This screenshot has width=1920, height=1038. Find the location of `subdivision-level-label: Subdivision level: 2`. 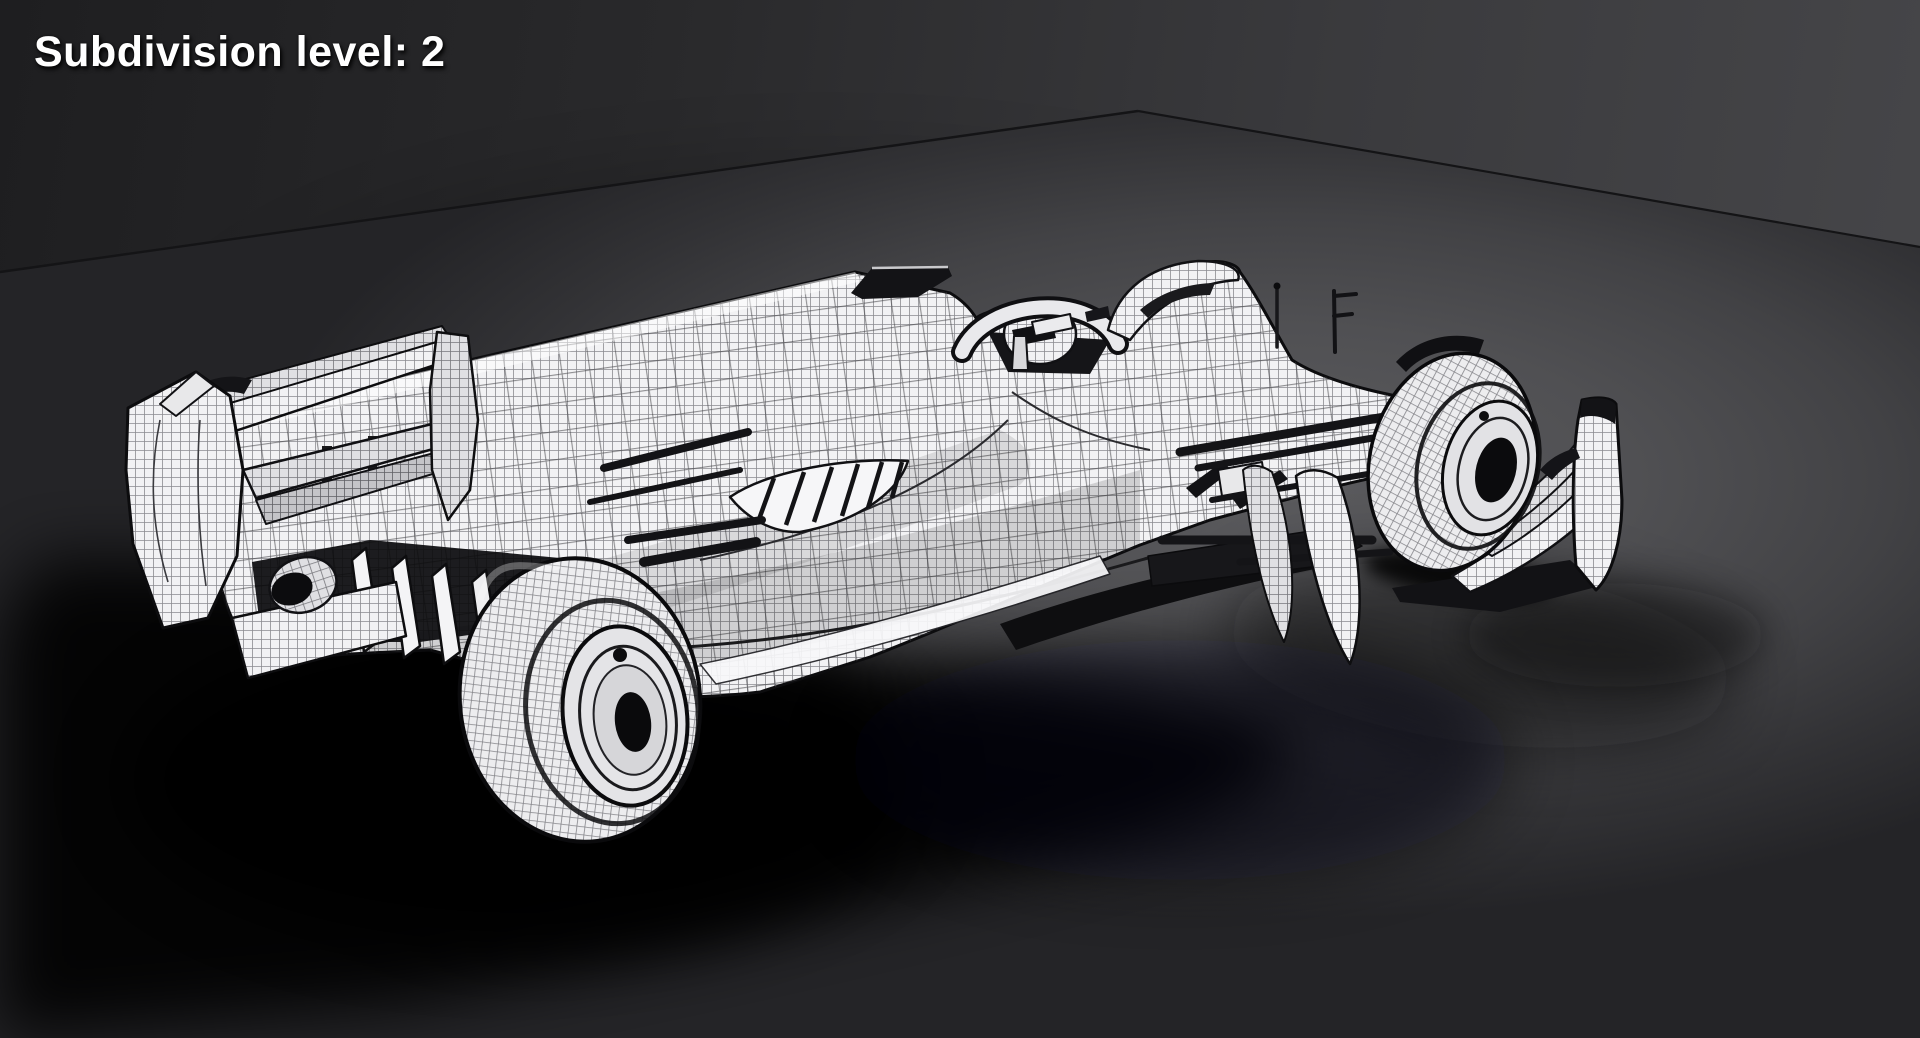

subdivision-level-label: Subdivision level: 2 is located at coordinates (240, 52).